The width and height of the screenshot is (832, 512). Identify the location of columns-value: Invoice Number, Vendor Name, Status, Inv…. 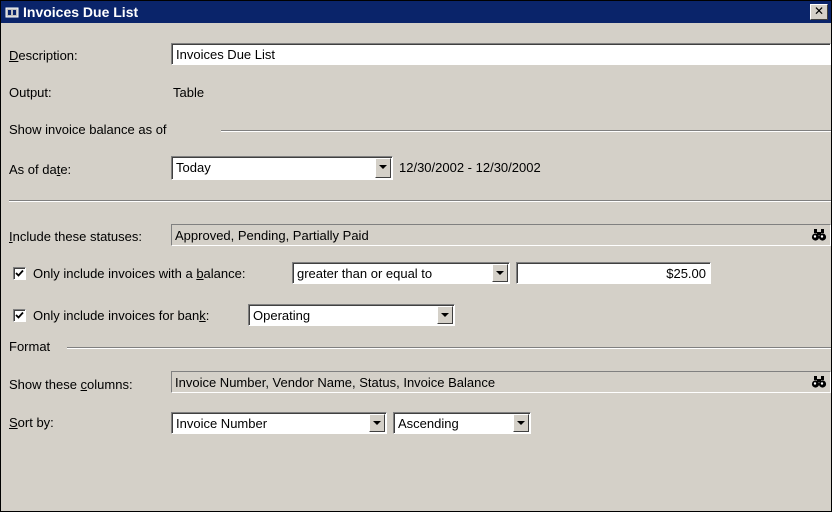
(335, 382).